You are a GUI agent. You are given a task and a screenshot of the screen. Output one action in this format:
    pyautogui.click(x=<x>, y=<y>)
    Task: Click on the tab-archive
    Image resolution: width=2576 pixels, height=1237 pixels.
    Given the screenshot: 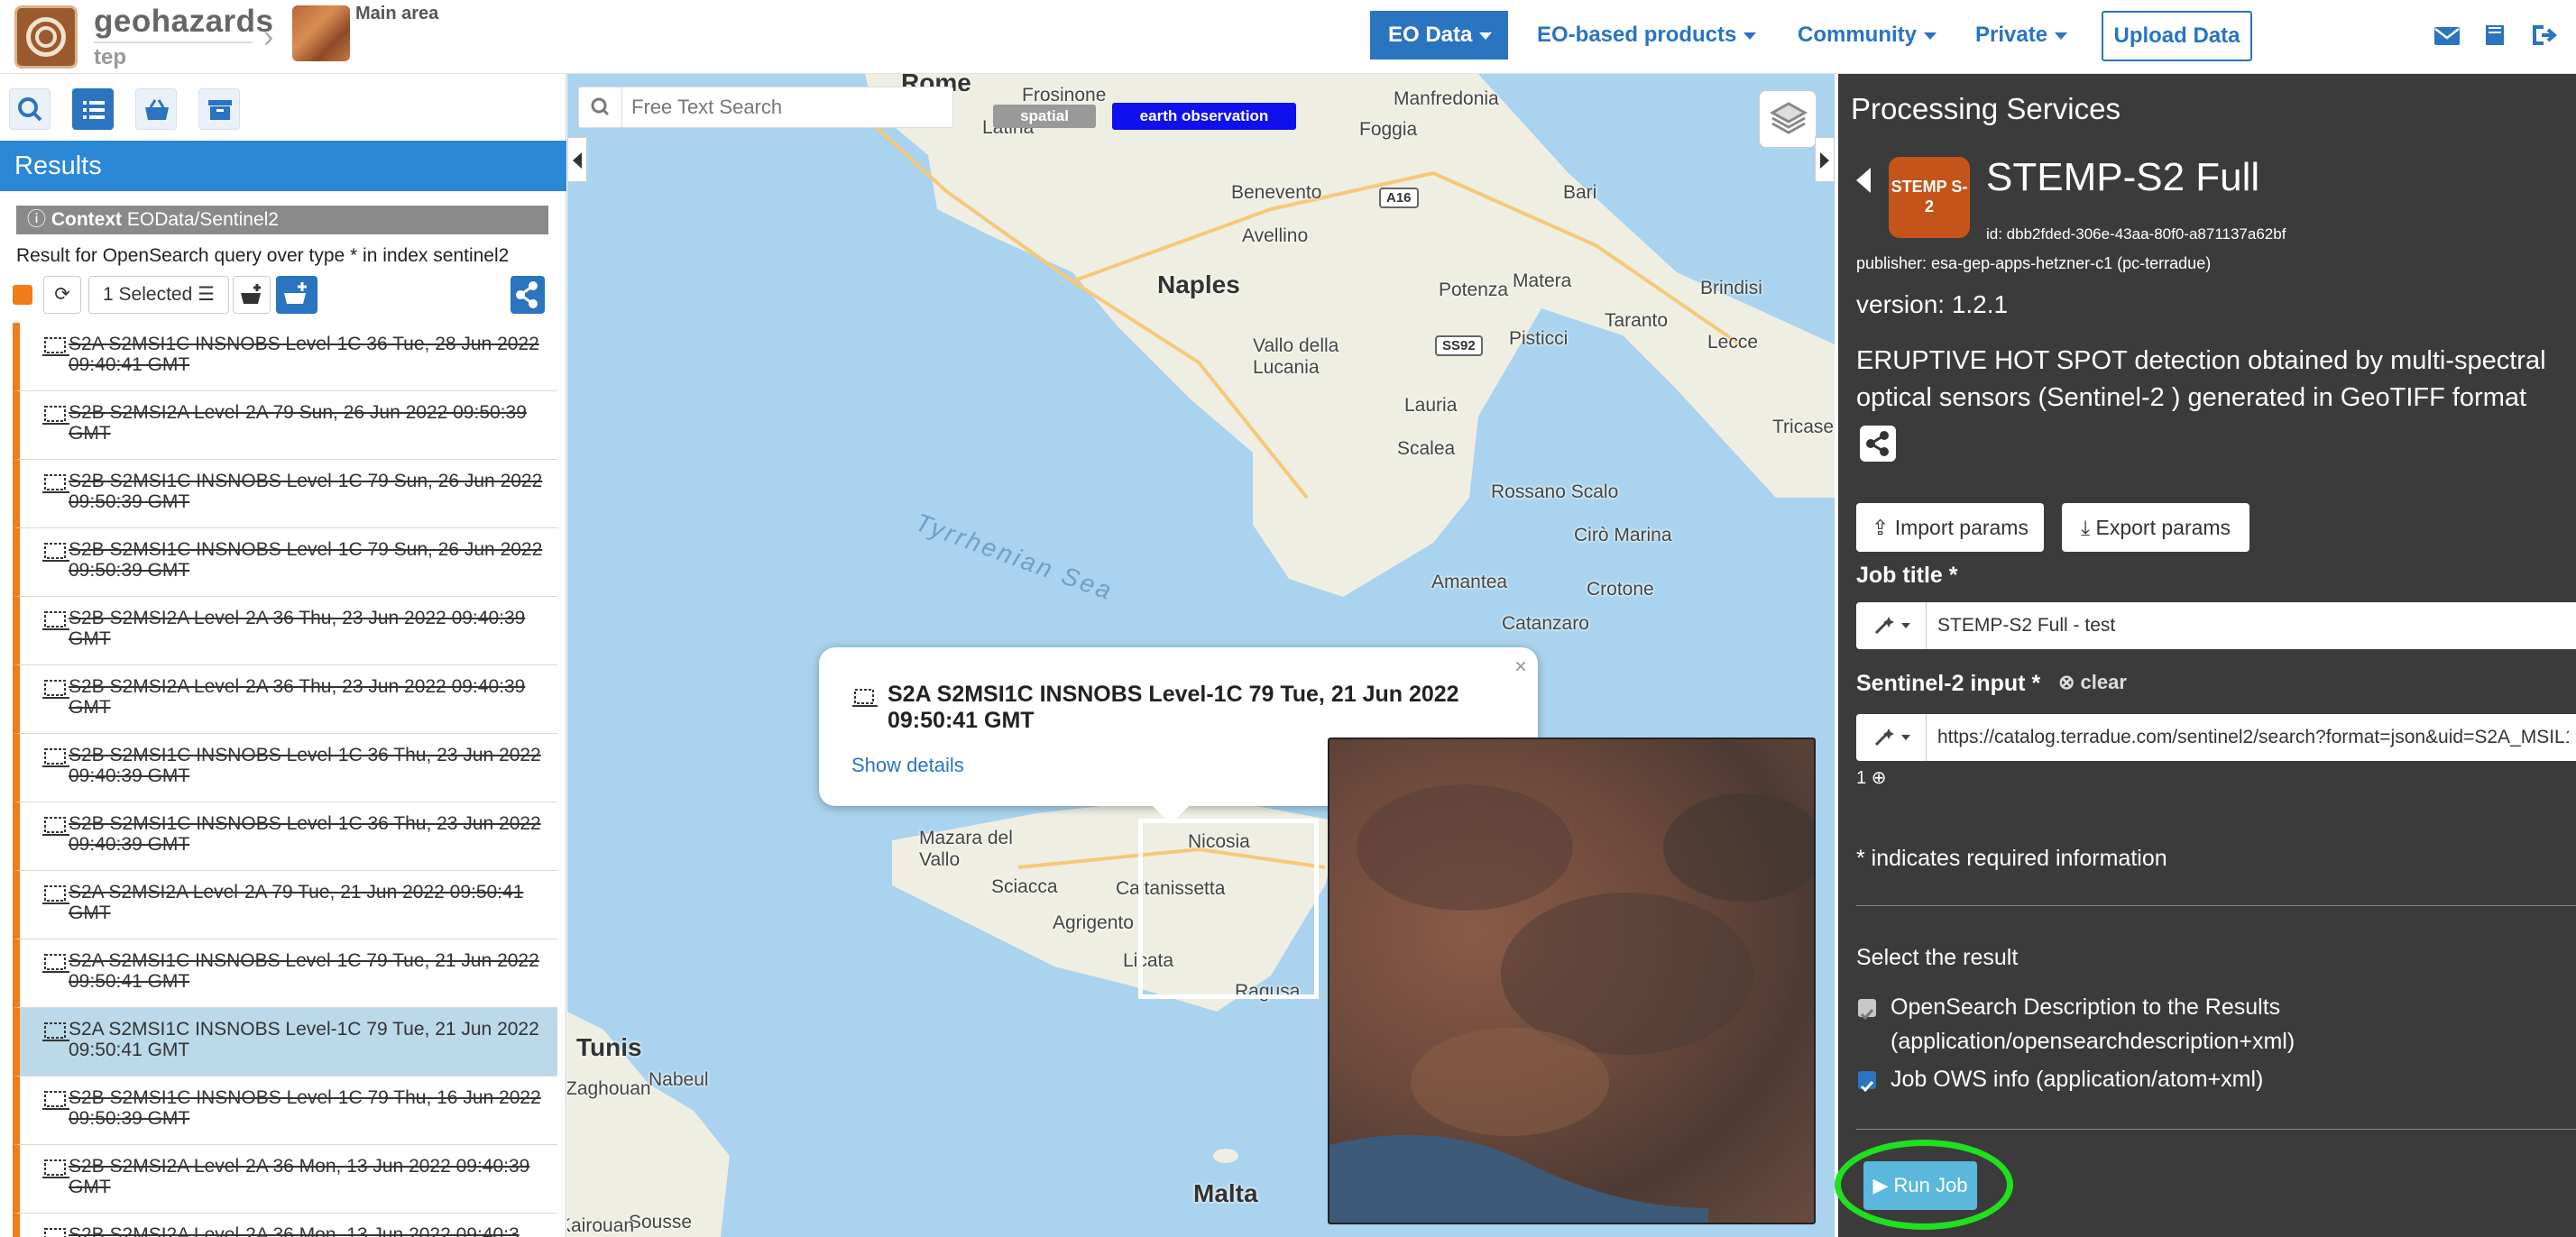 What is the action you would take?
    pyautogui.click(x=219, y=109)
    